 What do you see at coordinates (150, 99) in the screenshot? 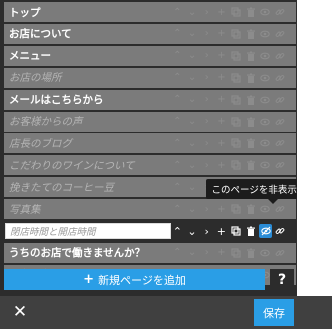
I see `page-row: メールはこちらから ⌃ ⌄ › +` at bounding box center [150, 99].